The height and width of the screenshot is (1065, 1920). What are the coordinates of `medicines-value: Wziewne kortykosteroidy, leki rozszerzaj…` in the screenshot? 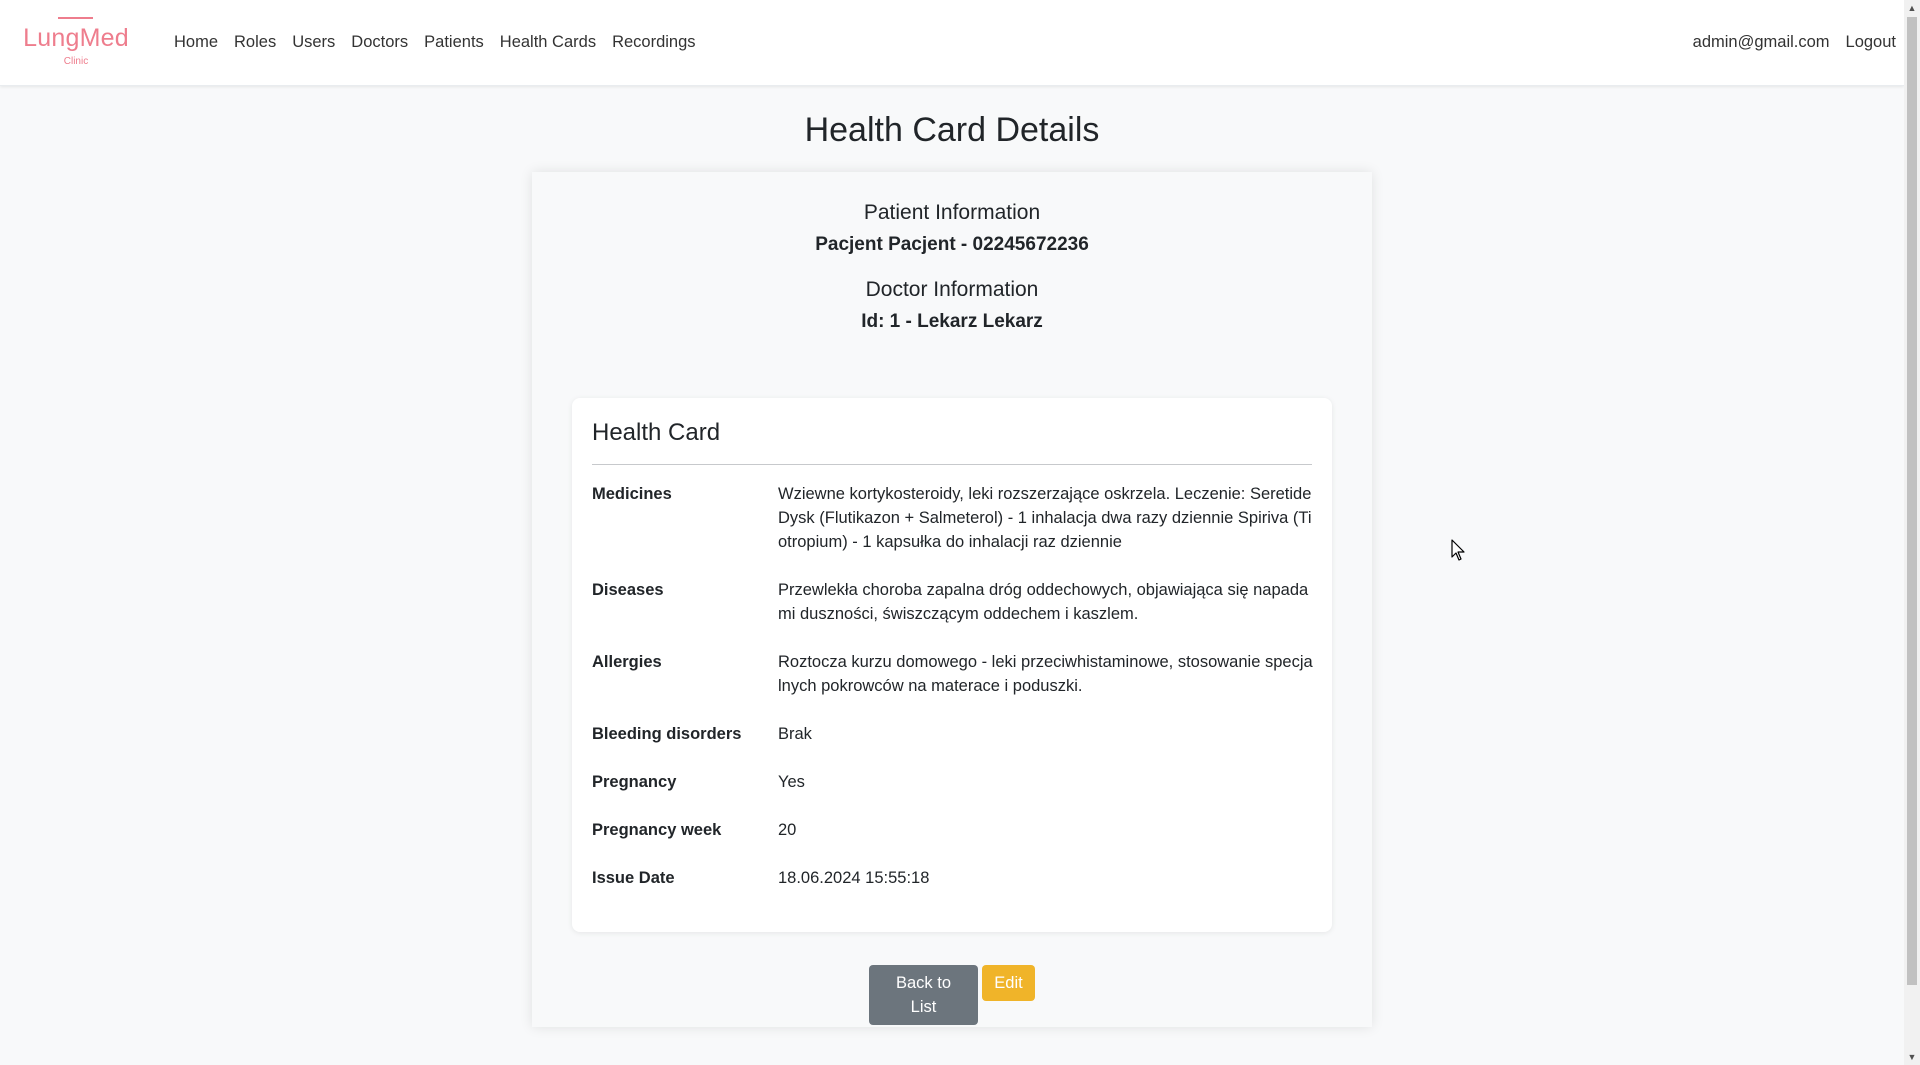 It's located at (1045, 518).